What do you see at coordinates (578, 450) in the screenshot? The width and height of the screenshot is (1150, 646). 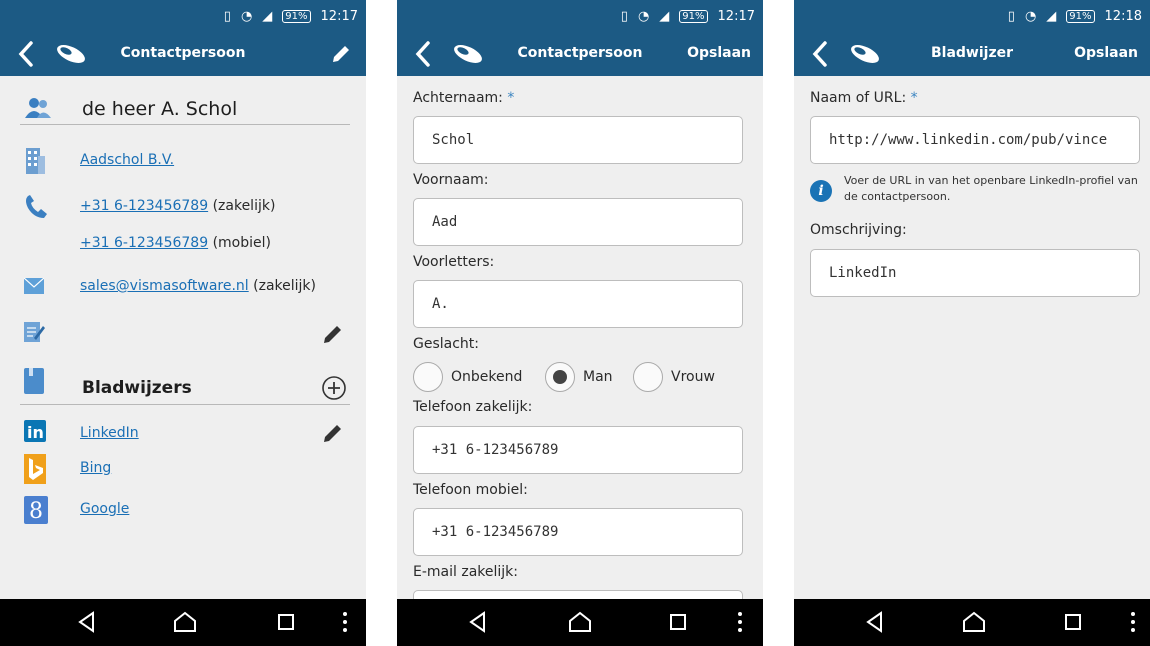 I see `phone-business-field: +31 6-123456789` at bounding box center [578, 450].